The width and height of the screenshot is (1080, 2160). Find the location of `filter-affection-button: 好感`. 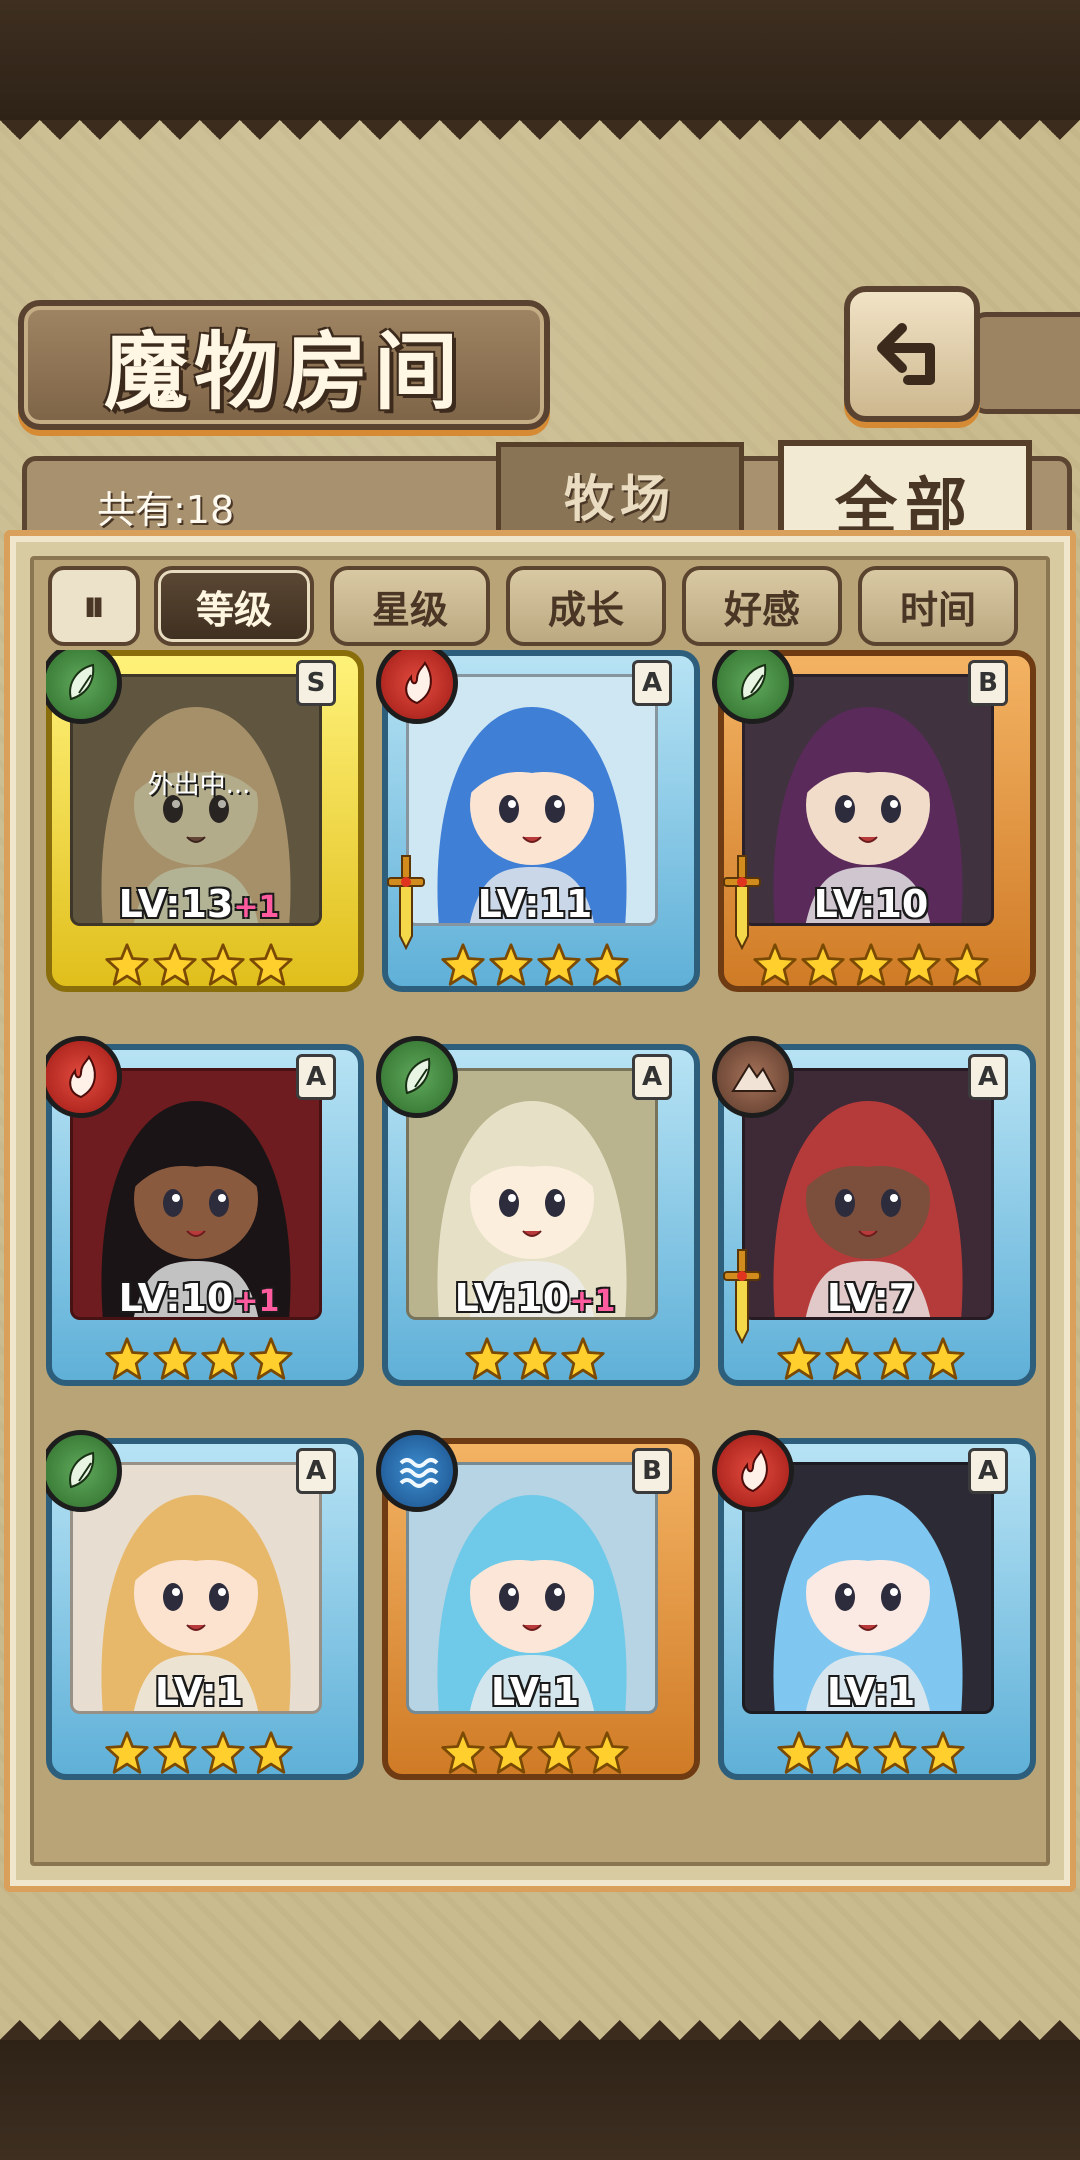

filter-affection-button: 好感 is located at coordinates (762, 606).